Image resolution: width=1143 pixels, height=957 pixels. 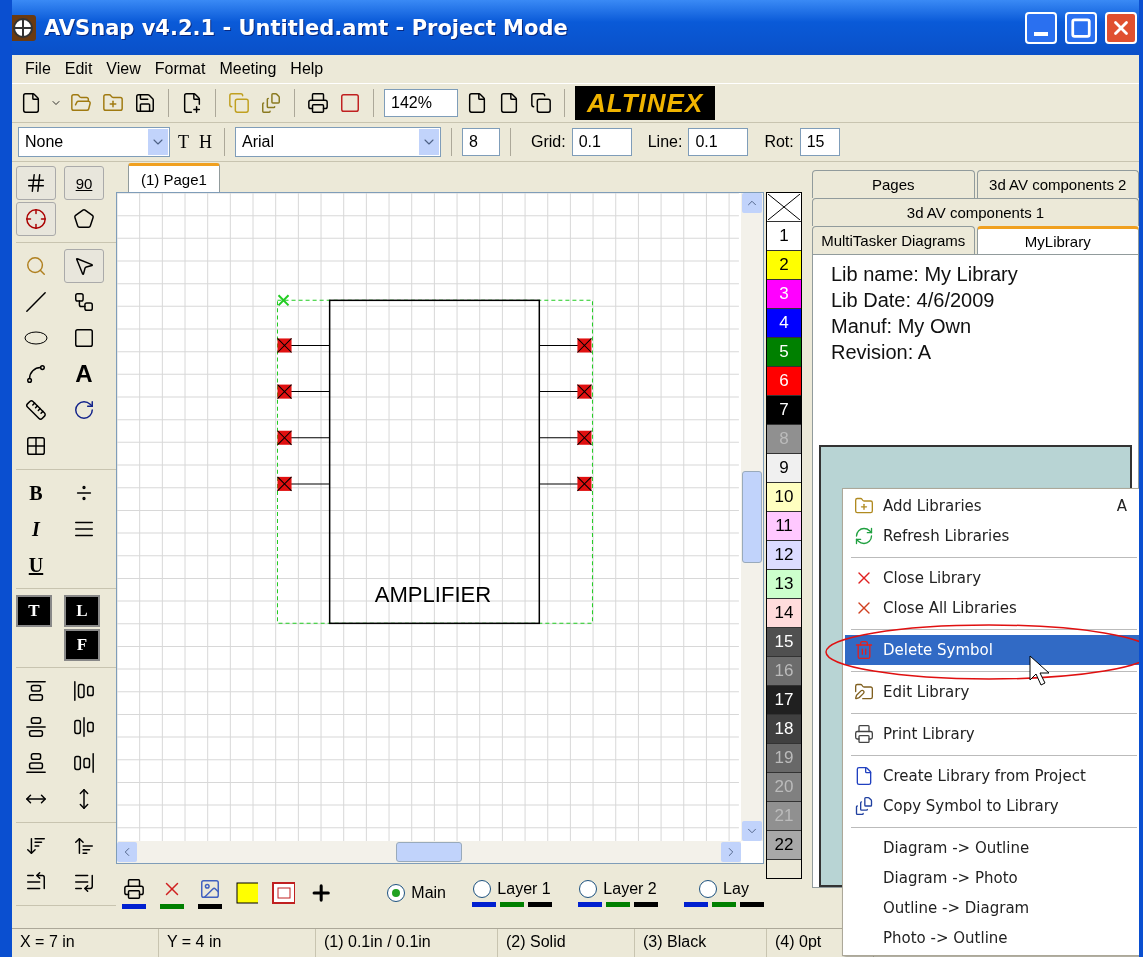 I want to click on grid-icon, so click(x=36, y=183).